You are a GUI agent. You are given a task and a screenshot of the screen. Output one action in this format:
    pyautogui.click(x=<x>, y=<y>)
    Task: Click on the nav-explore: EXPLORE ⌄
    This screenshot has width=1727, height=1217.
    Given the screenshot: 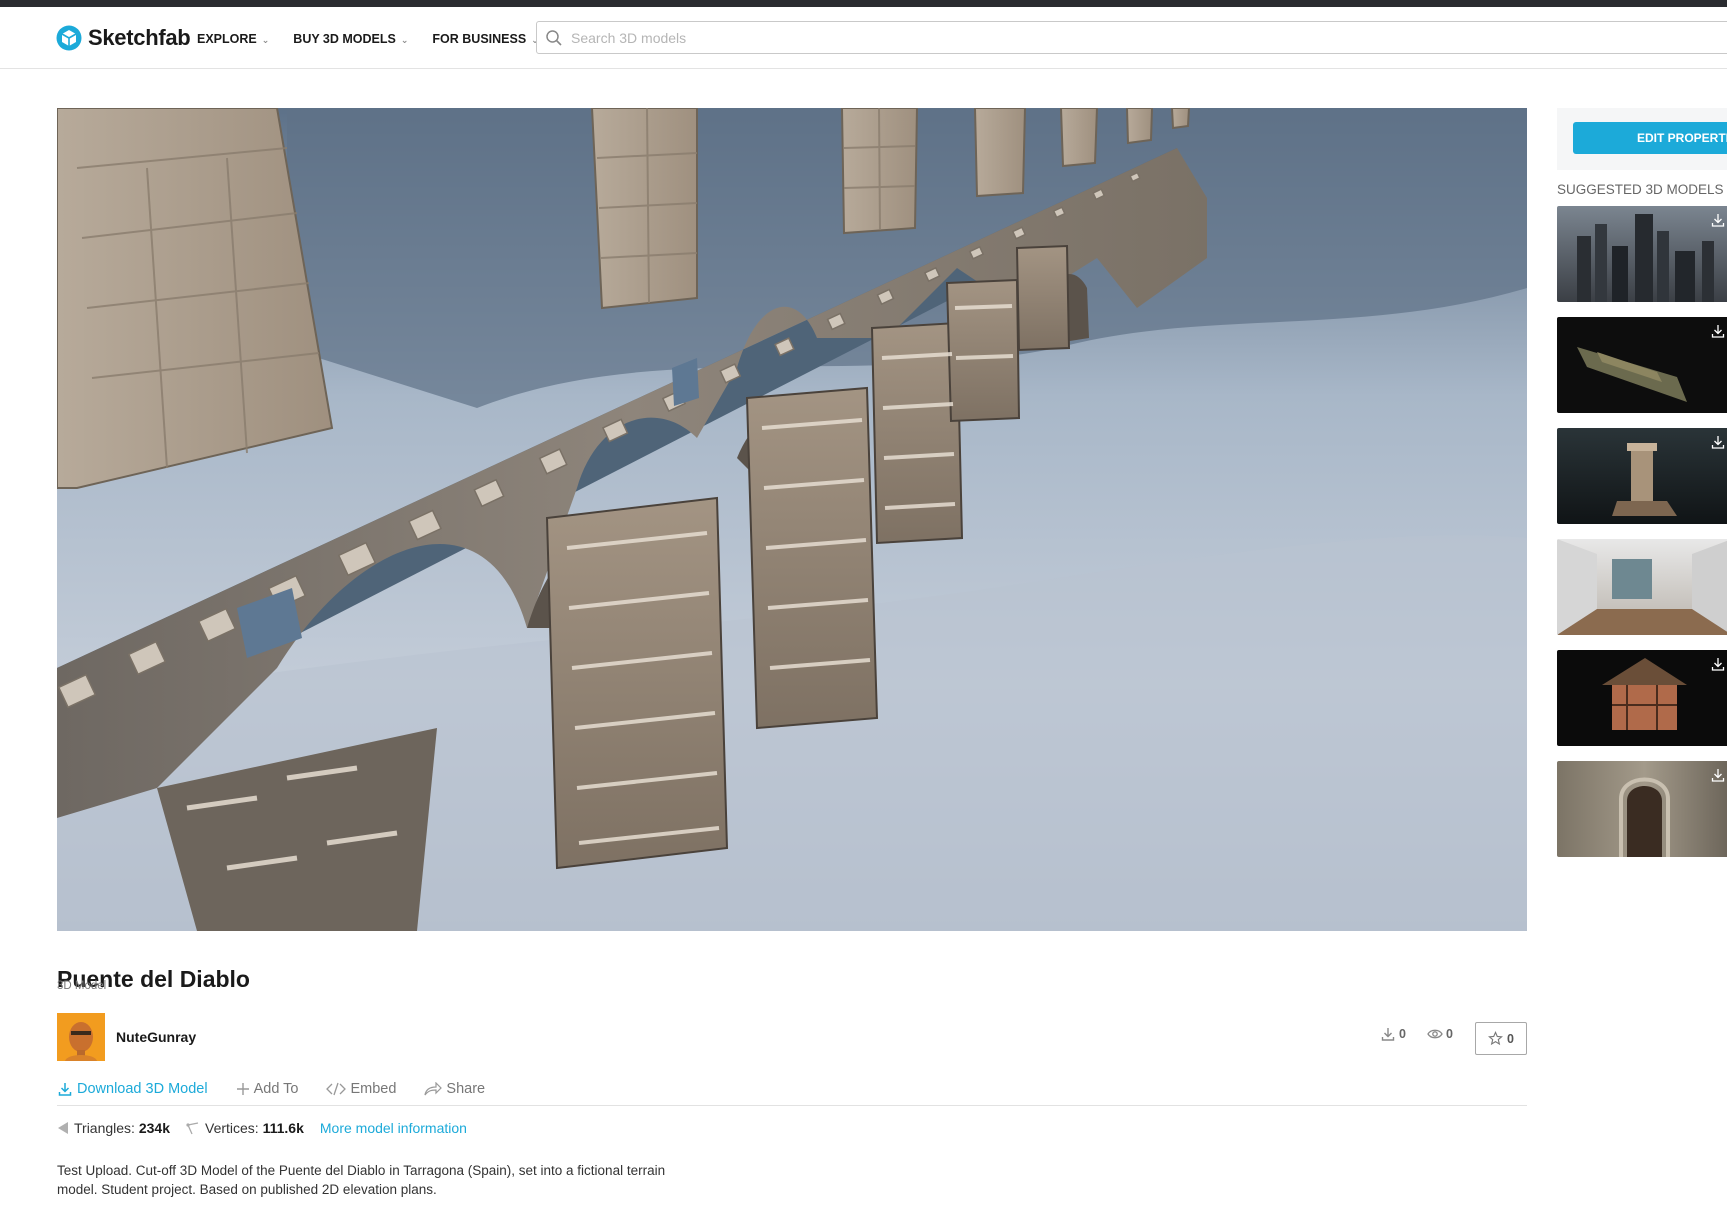 What is the action you would take?
    pyautogui.click(x=233, y=38)
    